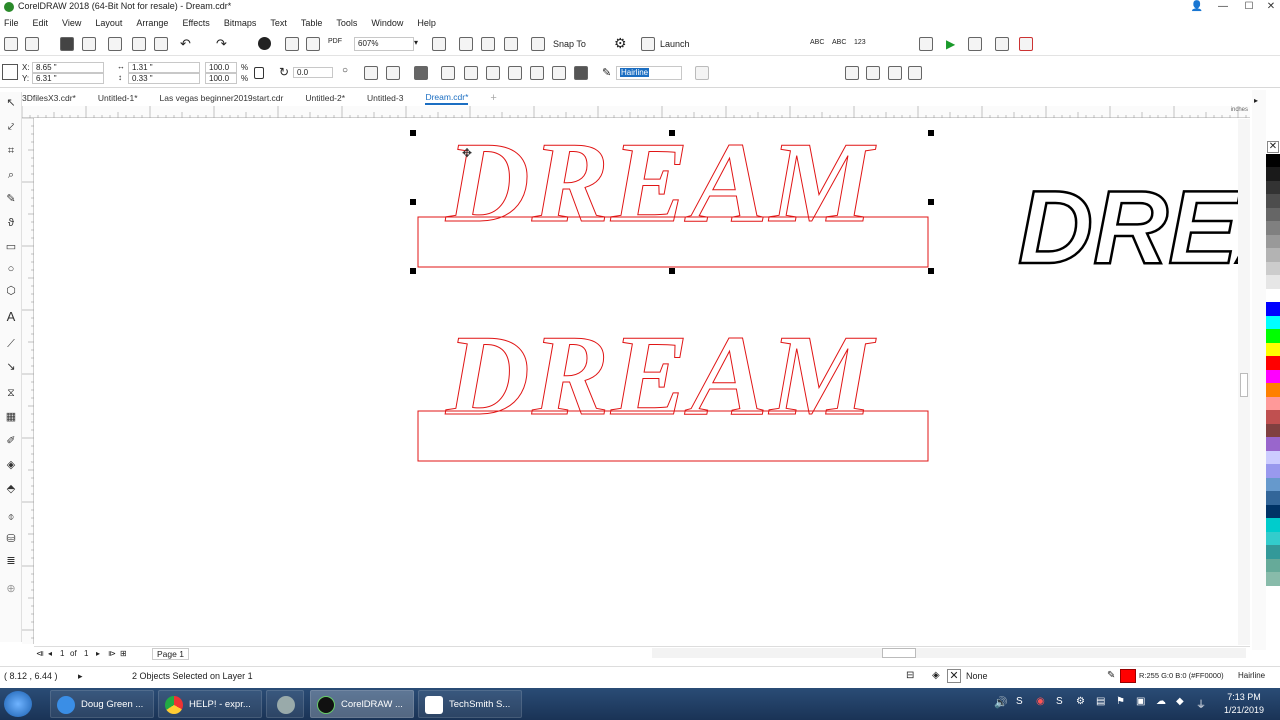 The height and width of the screenshot is (720, 1280). I want to click on dream-text-right: DREA, so click(1127, 228).